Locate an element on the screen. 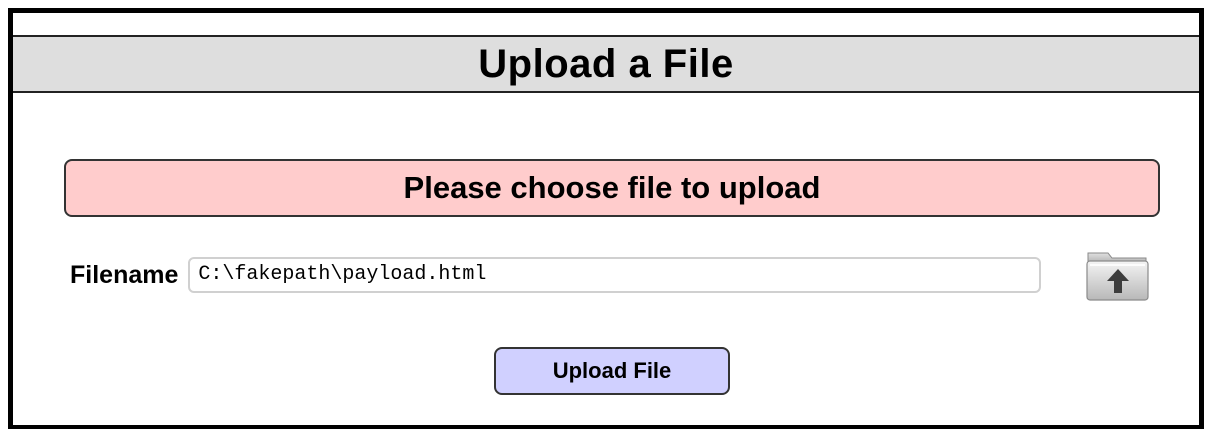 The image size is (1212, 434). browse-button is located at coordinates (1118, 275).